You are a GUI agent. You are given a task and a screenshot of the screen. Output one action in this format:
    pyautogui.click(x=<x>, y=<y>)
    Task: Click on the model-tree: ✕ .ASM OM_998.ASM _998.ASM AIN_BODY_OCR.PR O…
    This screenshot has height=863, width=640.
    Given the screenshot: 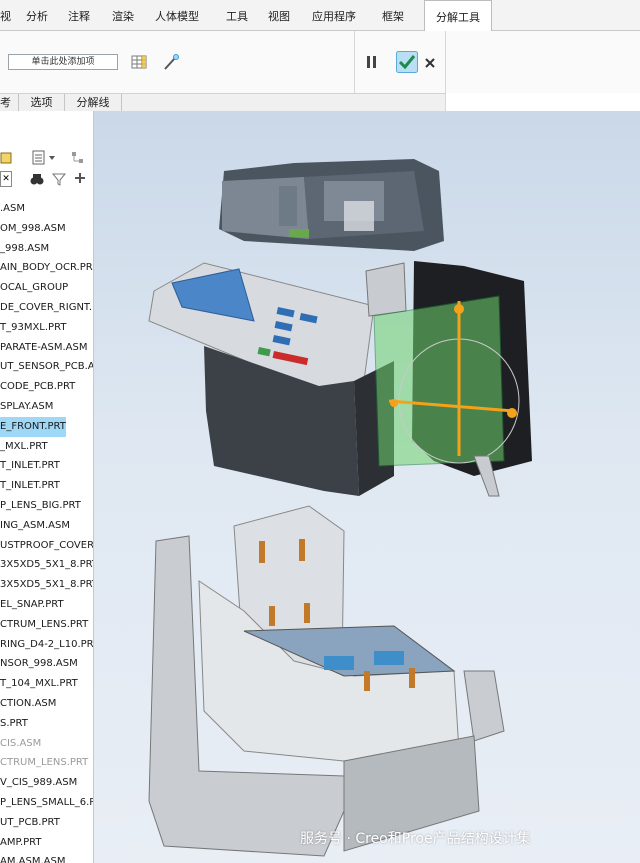 What is the action you would take?
    pyautogui.click(x=47, y=487)
    